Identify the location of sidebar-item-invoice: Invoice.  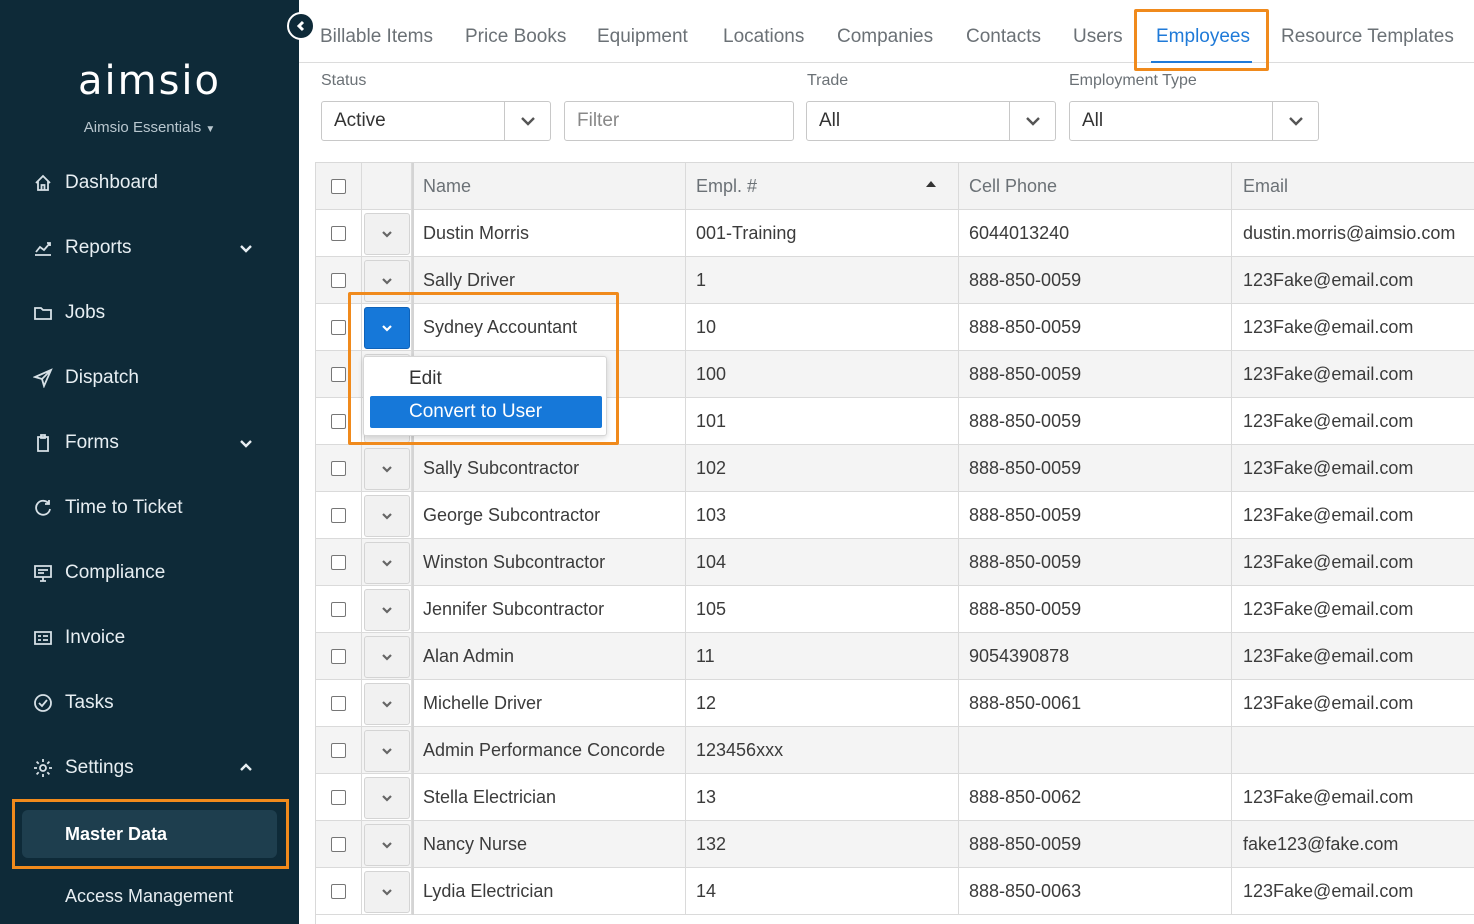
(149, 638).